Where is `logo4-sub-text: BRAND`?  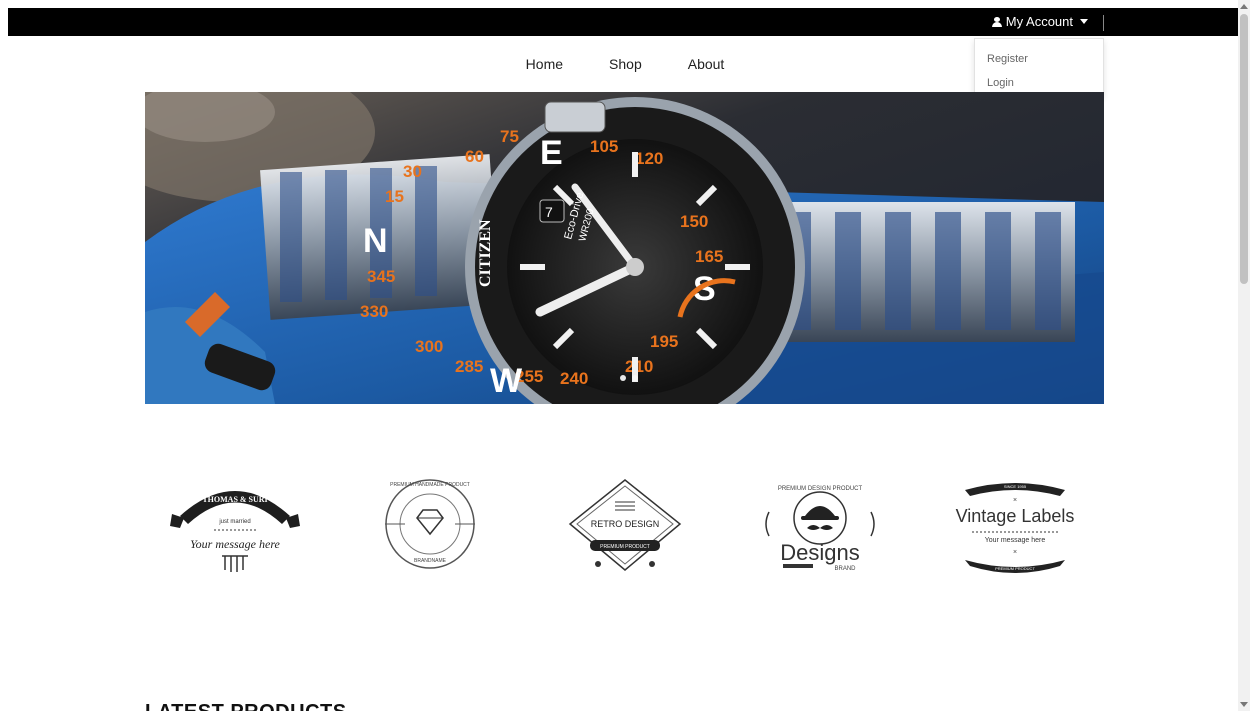
logo4-sub-text: BRAND is located at coordinates (845, 569).